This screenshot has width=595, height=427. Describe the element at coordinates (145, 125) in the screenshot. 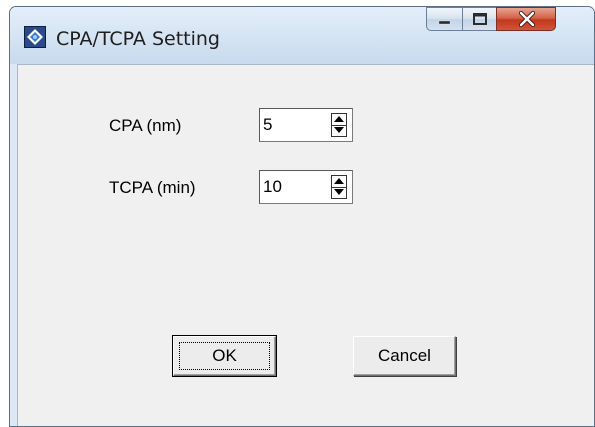

I see `cpa-label: CPA (nm)` at that location.